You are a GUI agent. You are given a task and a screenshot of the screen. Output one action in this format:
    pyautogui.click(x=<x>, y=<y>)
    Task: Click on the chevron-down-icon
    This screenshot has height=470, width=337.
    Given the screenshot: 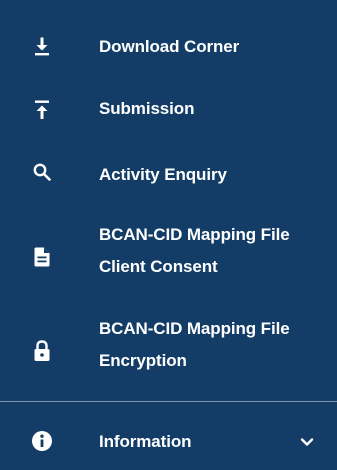 What is the action you would take?
    pyautogui.click(x=307, y=442)
    